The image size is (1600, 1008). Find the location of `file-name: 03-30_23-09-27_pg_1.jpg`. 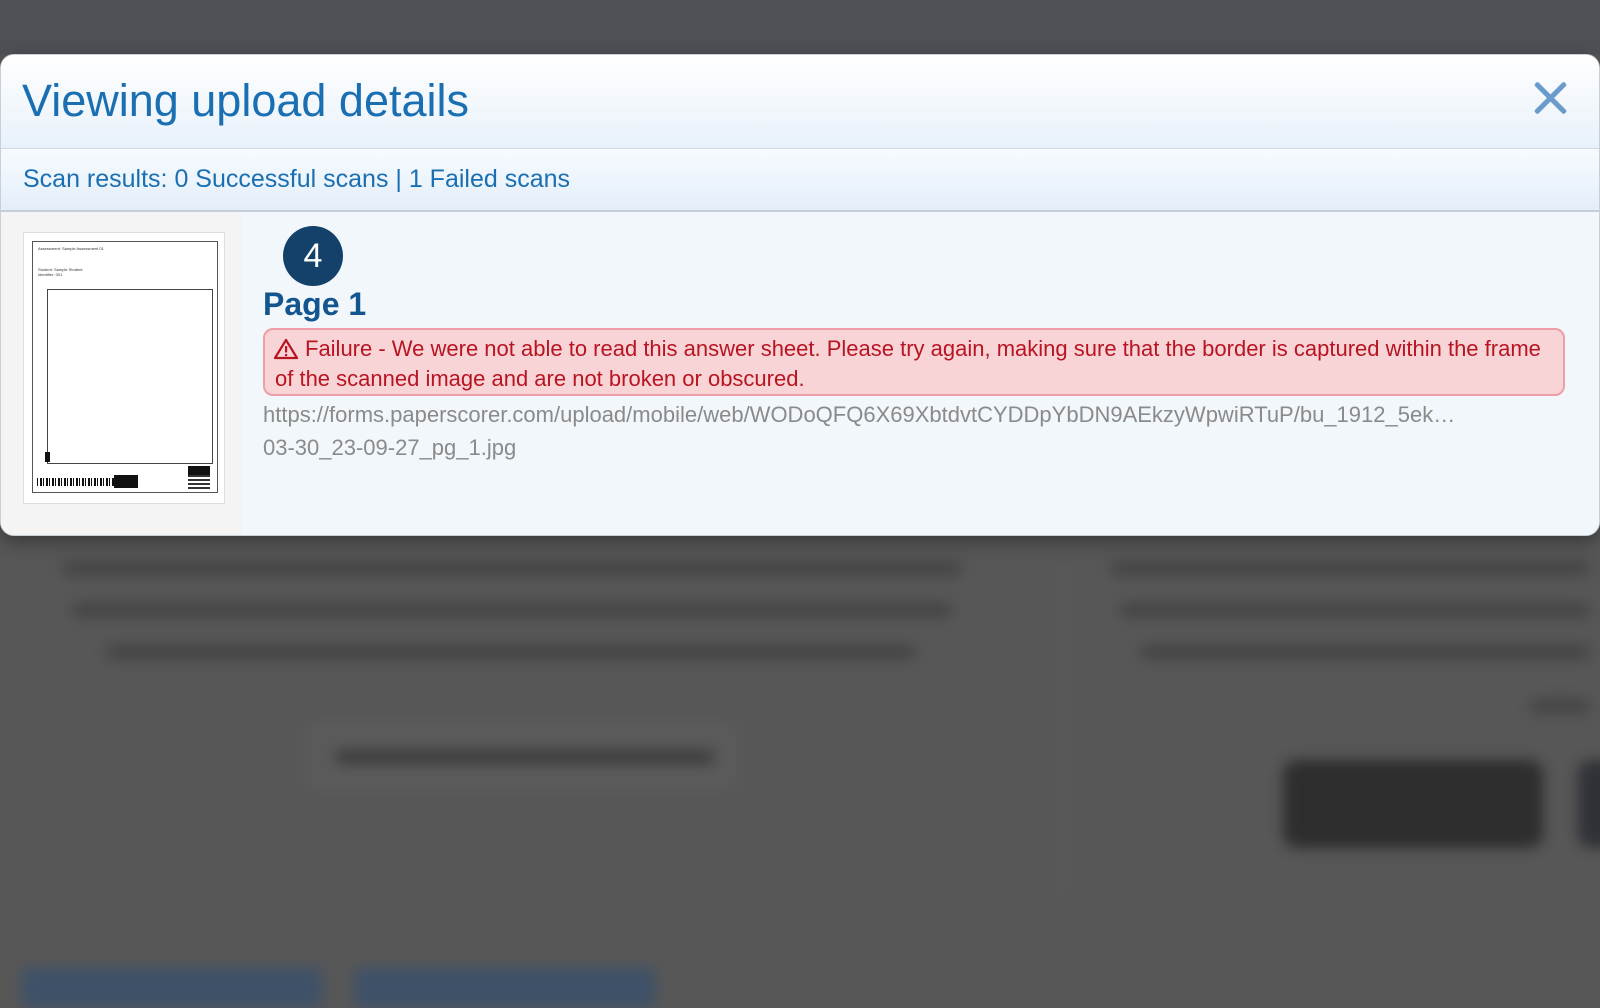

file-name: 03-30_23-09-27_pg_1.jpg is located at coordinates (390, 447).